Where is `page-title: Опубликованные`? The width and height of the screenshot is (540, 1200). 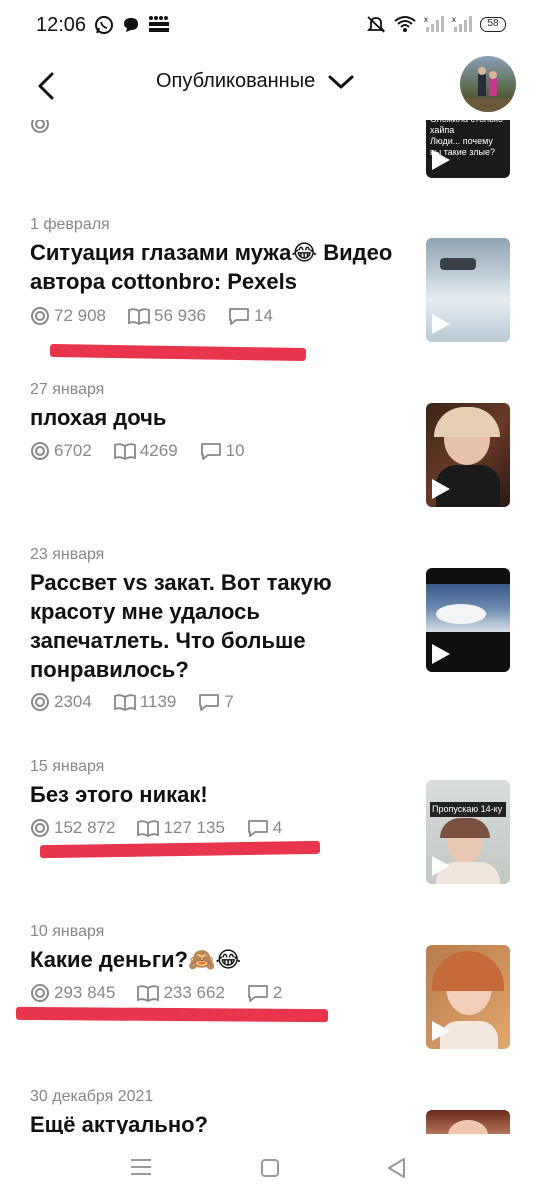
page-title: Опубликованные is located at coordinates (236, 81).